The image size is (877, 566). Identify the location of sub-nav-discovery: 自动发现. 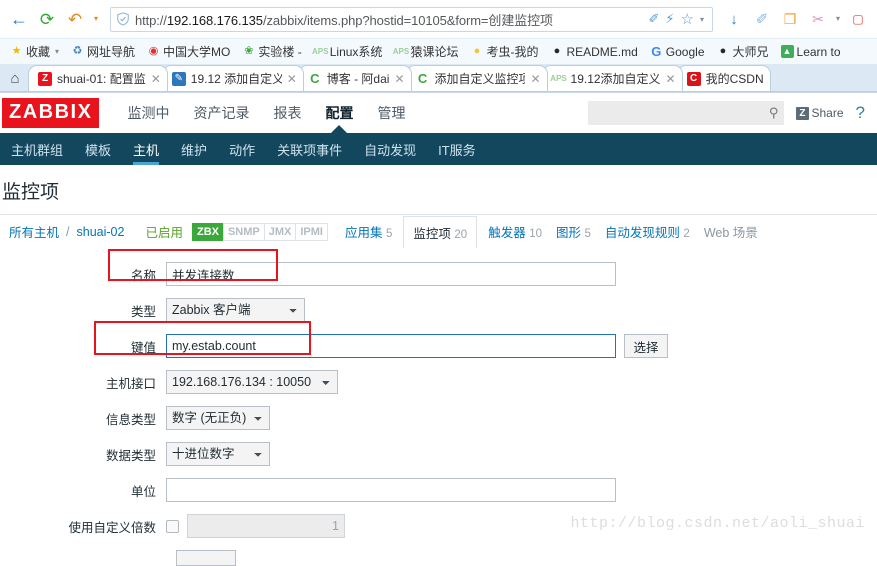
(390, 149).